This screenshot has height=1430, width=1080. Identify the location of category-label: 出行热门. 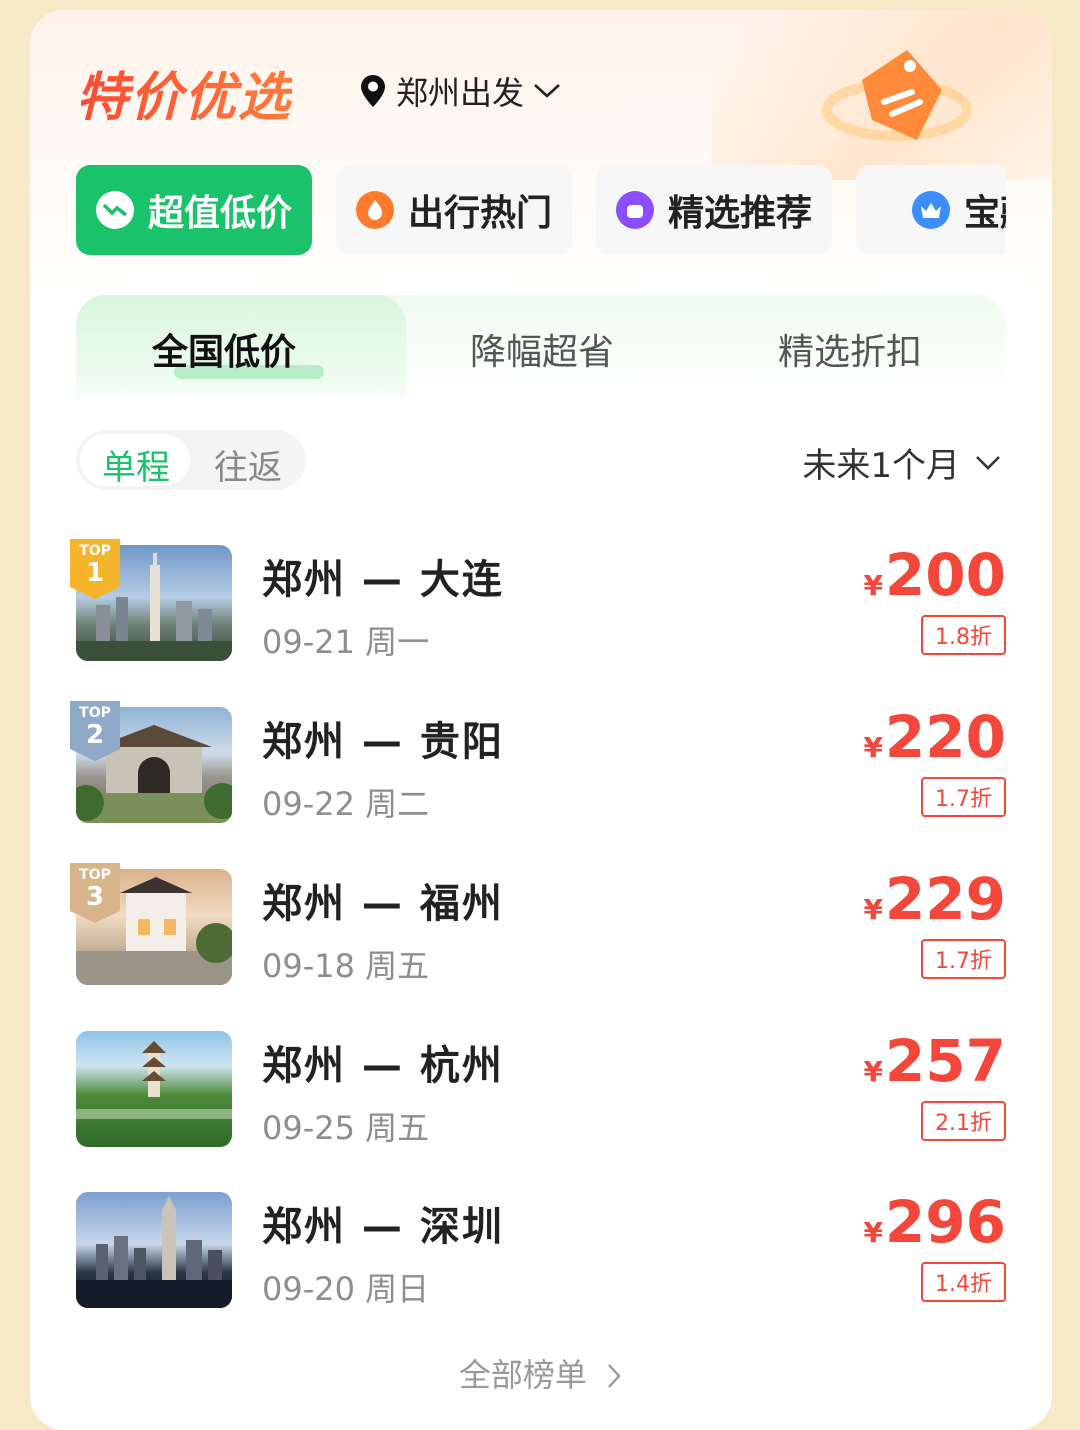
(479, 213).